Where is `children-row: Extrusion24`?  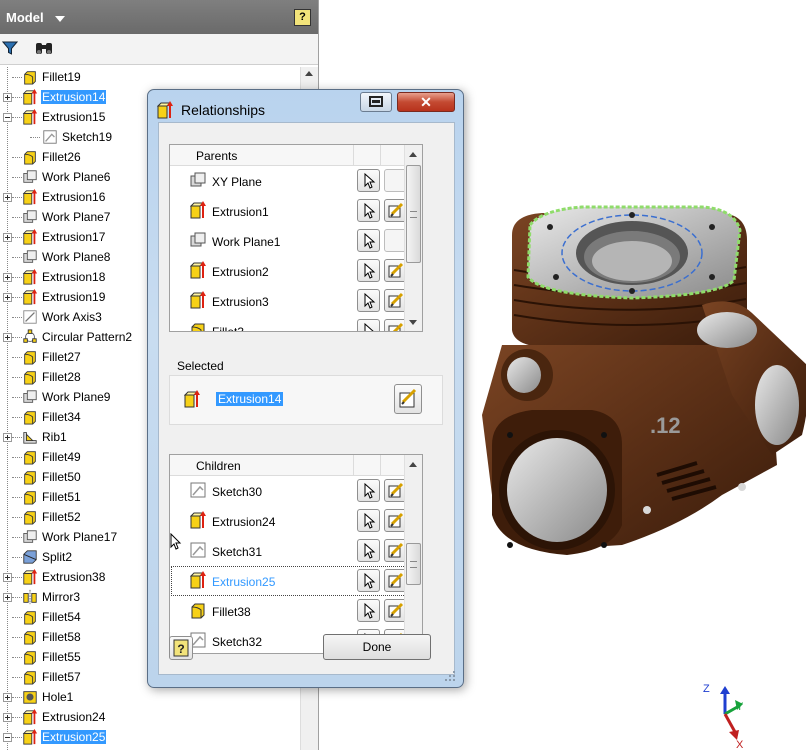 children-row: Extrusion24 is located at coordinates (296, 521).